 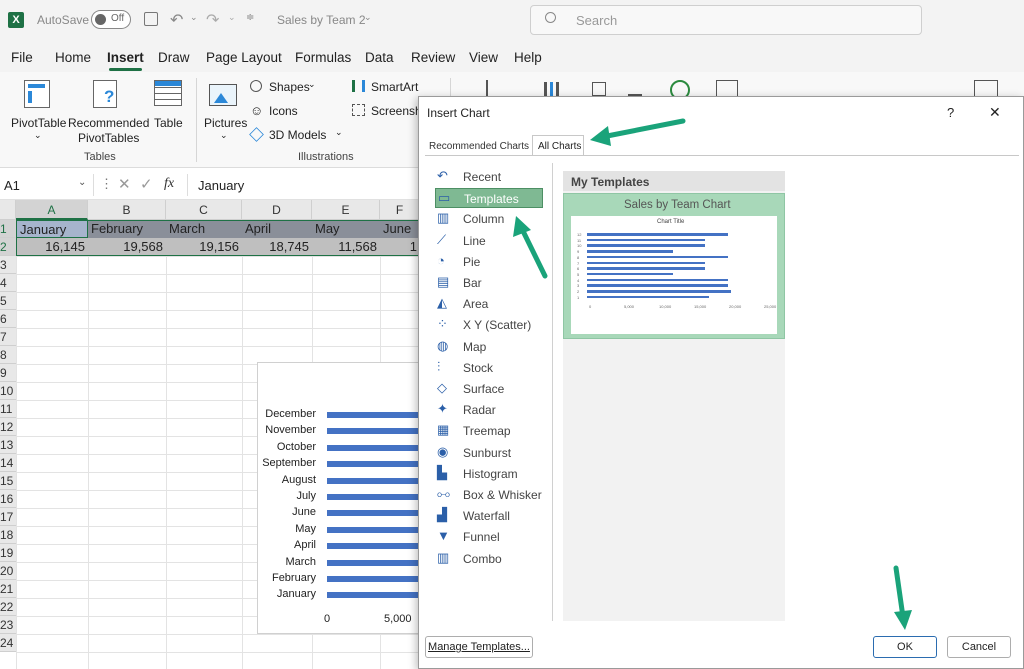 I want to click on row-header-9: 9, so click(x=8, y=373).